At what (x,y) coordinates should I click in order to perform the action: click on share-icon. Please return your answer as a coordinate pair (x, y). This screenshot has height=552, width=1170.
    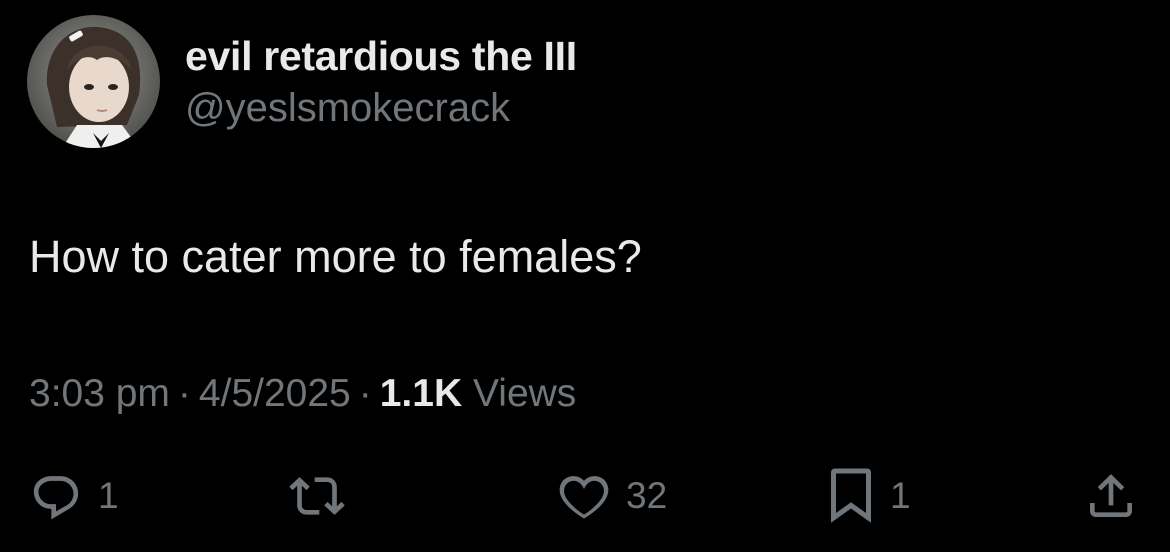
    Looking at the image, I should click on (1111, 495).